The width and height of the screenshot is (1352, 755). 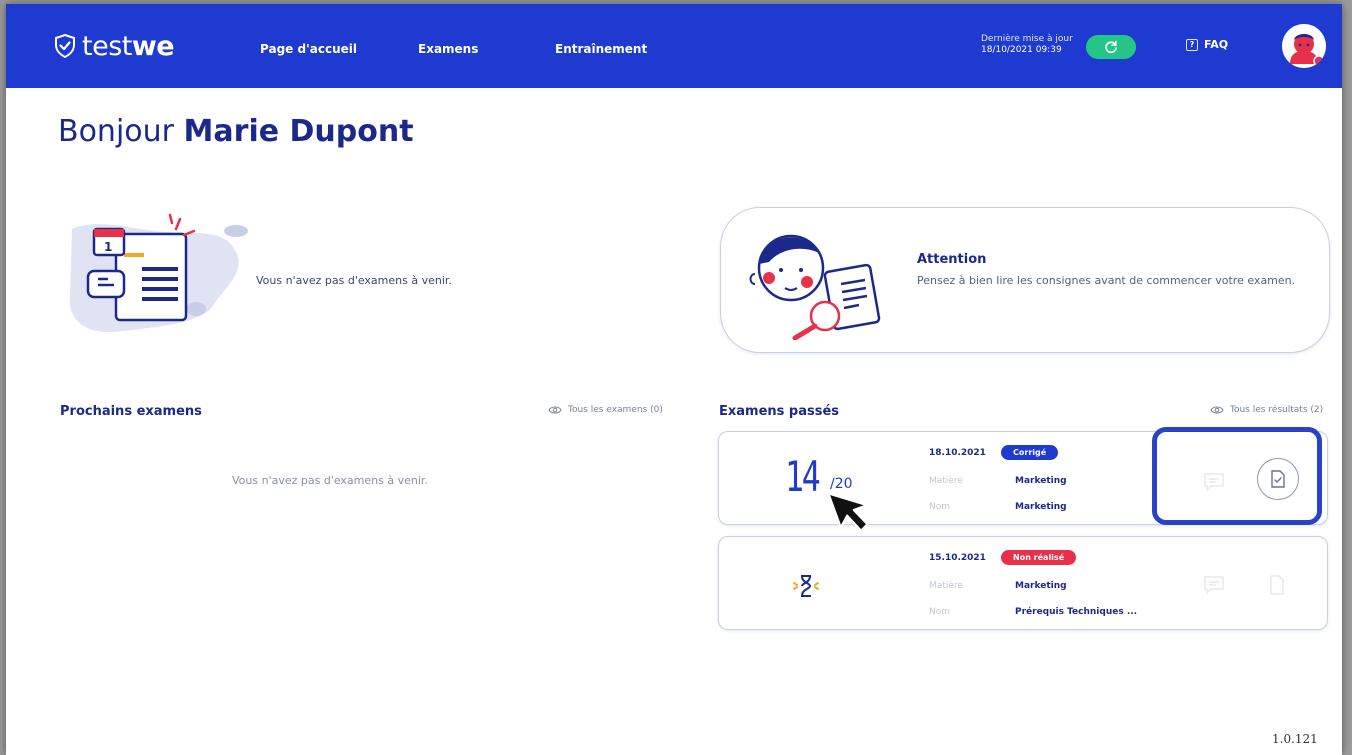 I want to click on comment-icon, so click(x=1214, y=585).